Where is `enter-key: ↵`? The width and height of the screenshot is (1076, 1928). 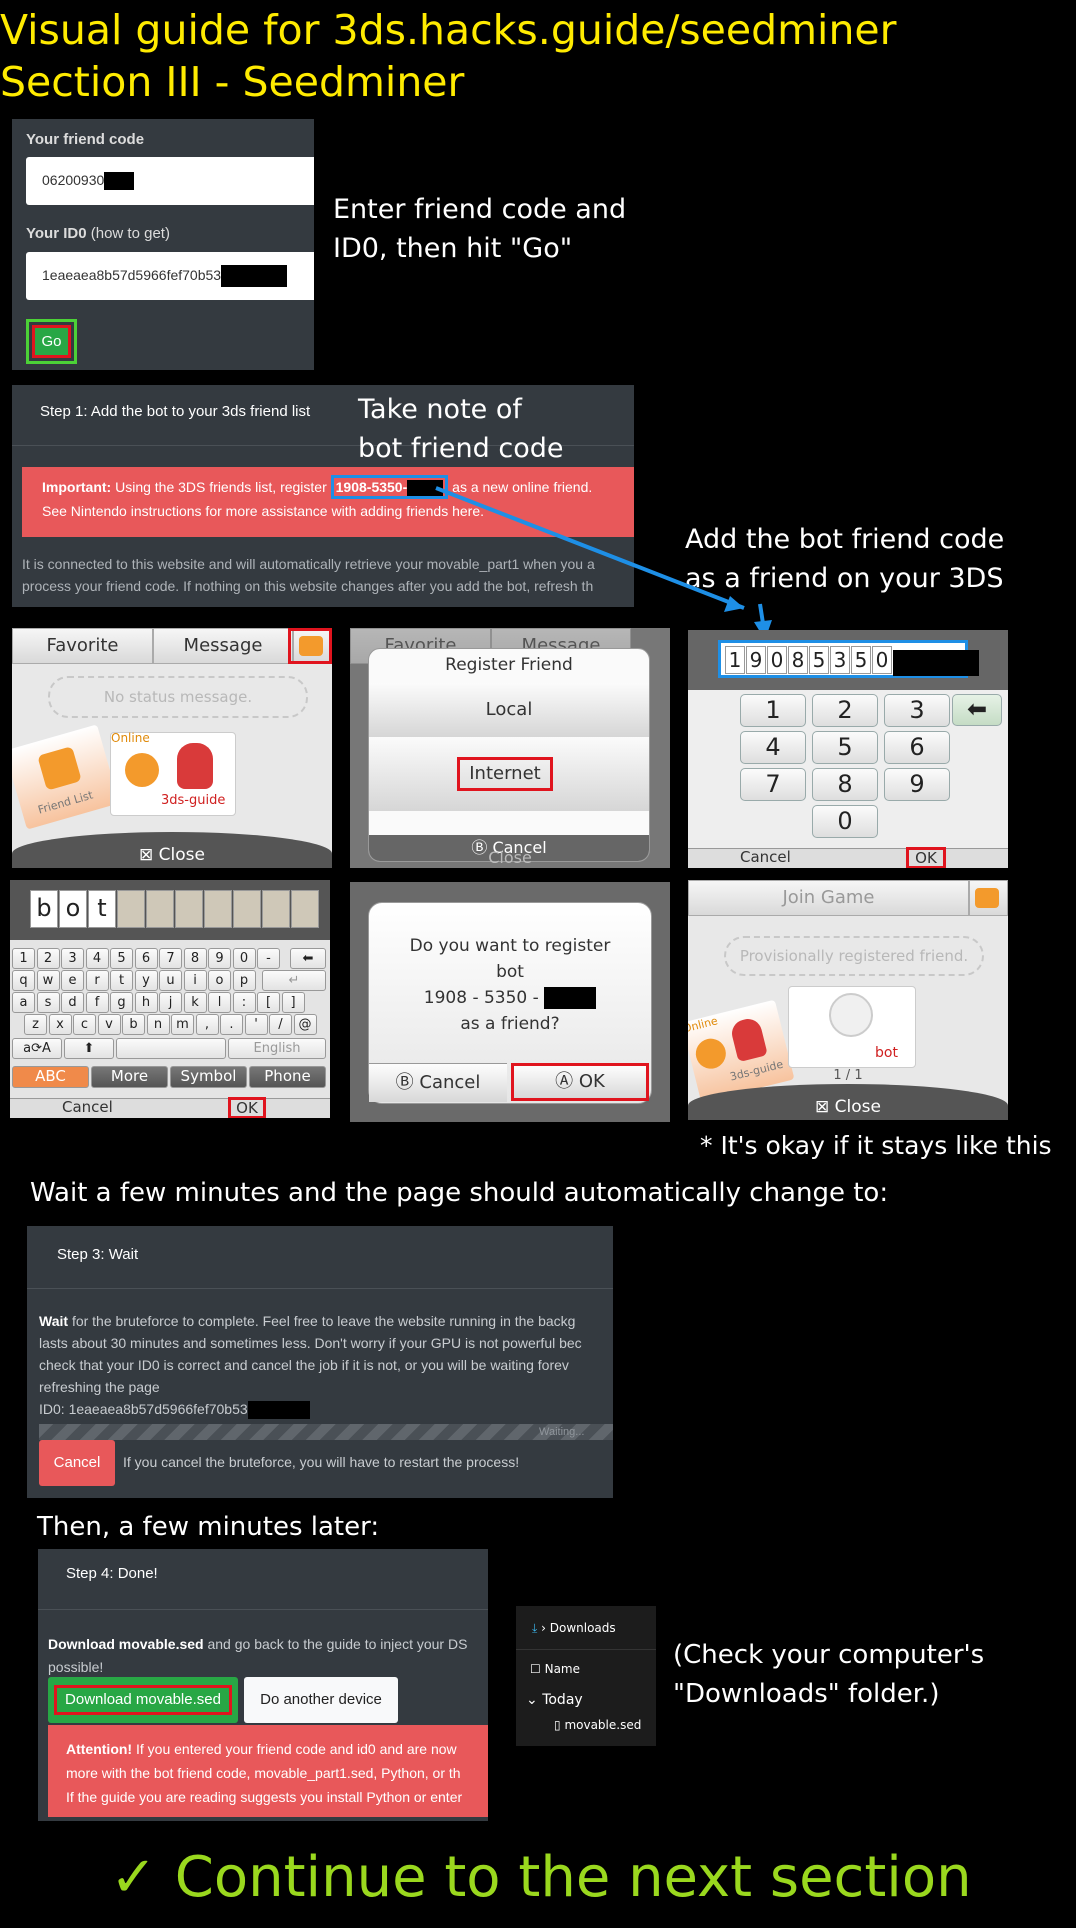
enter-key: ↵ is located at coordinates (294, 980).